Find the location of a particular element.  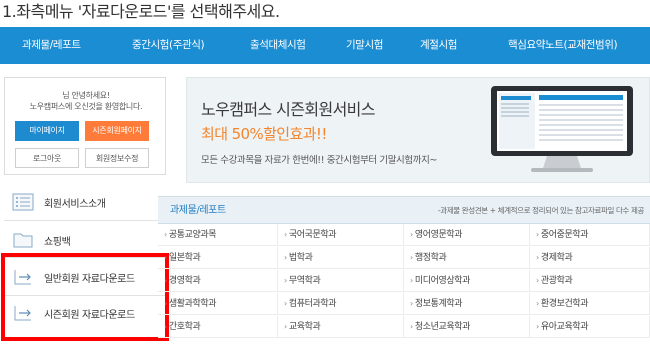

subject-label: 관광학과 is located at coordinates (556, 281).